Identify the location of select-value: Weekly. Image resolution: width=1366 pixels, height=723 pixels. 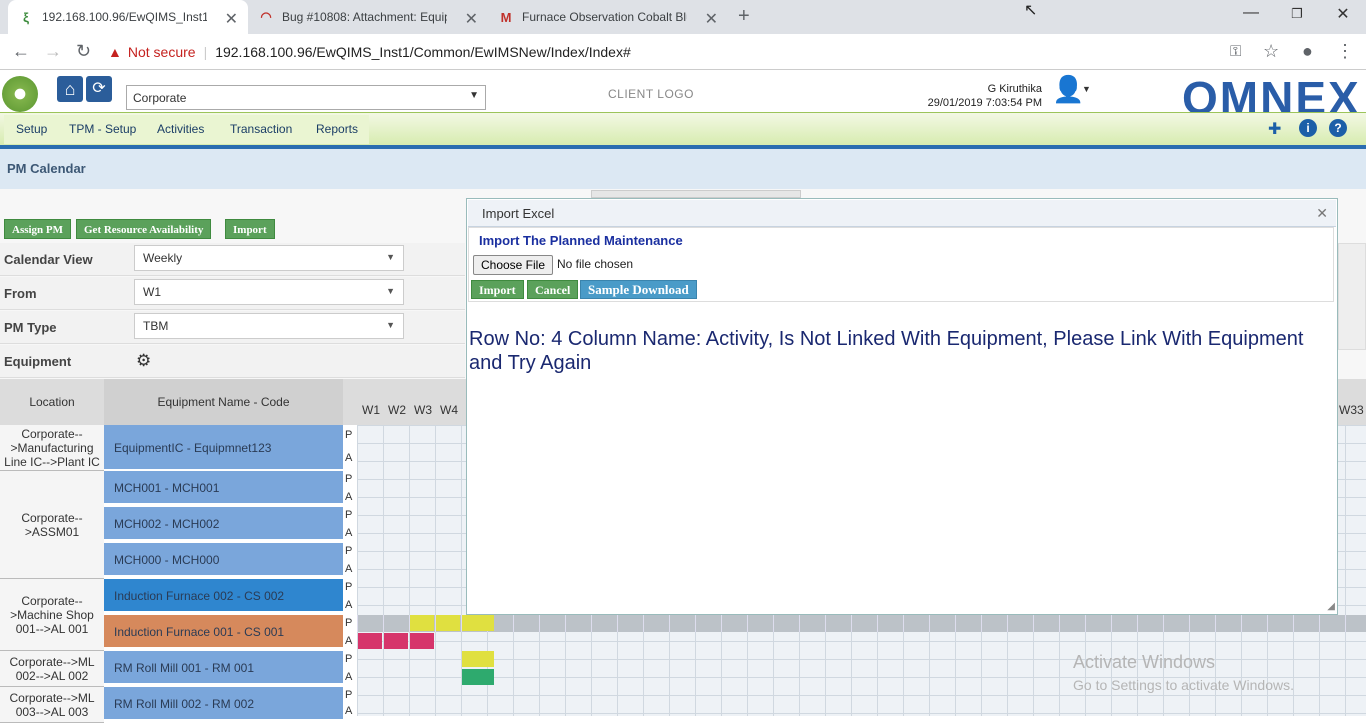
(163, 258).